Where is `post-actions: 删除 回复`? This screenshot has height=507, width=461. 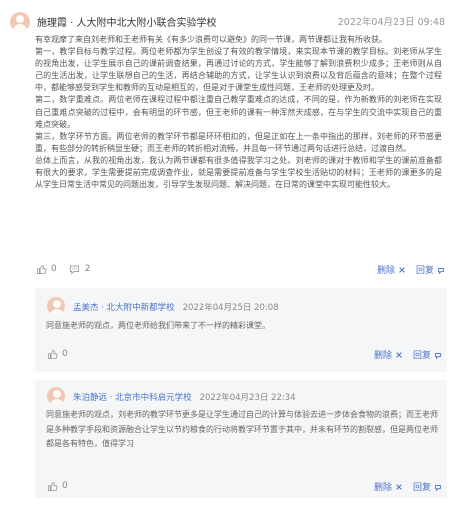
post-actions: 删除 回复 is located at coordinates (411, 269).